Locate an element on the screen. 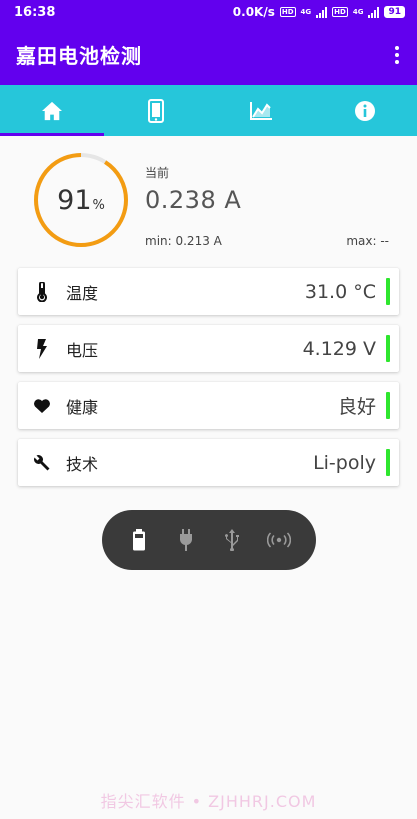  hd-badge: HD is located at coordinates (287, 12).